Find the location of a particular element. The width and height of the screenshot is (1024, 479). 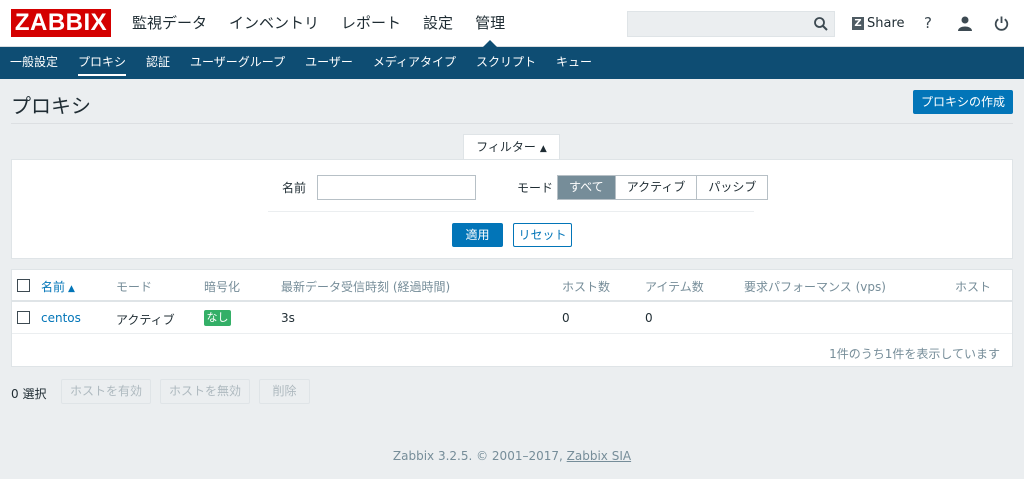

sort-asc-icon: ▲ is located at coordinates (71, 289).